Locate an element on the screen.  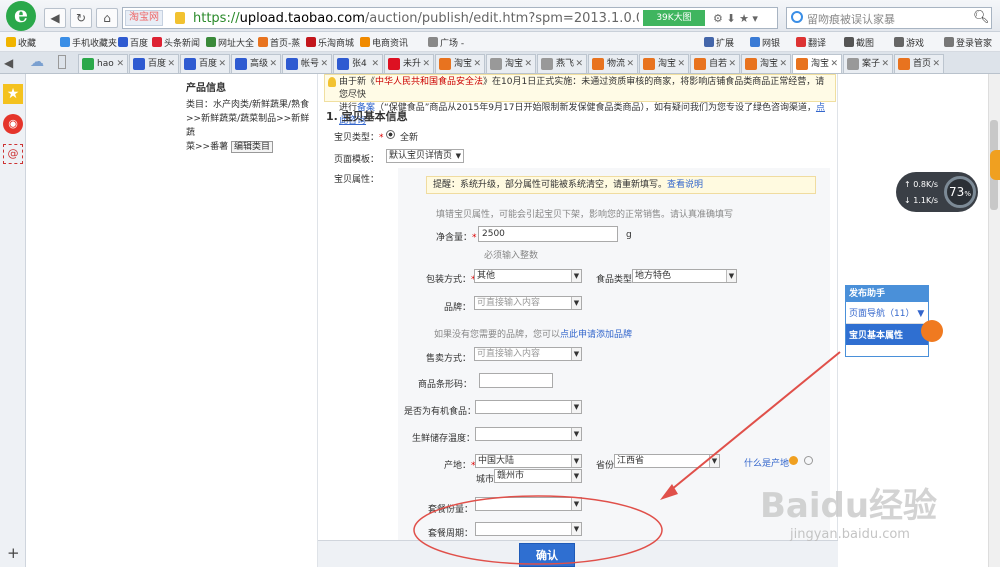
network-speed-widget: ↑ 0.8K/s ↓ 1.1K/s 73% is located at coordinates (937, 192).